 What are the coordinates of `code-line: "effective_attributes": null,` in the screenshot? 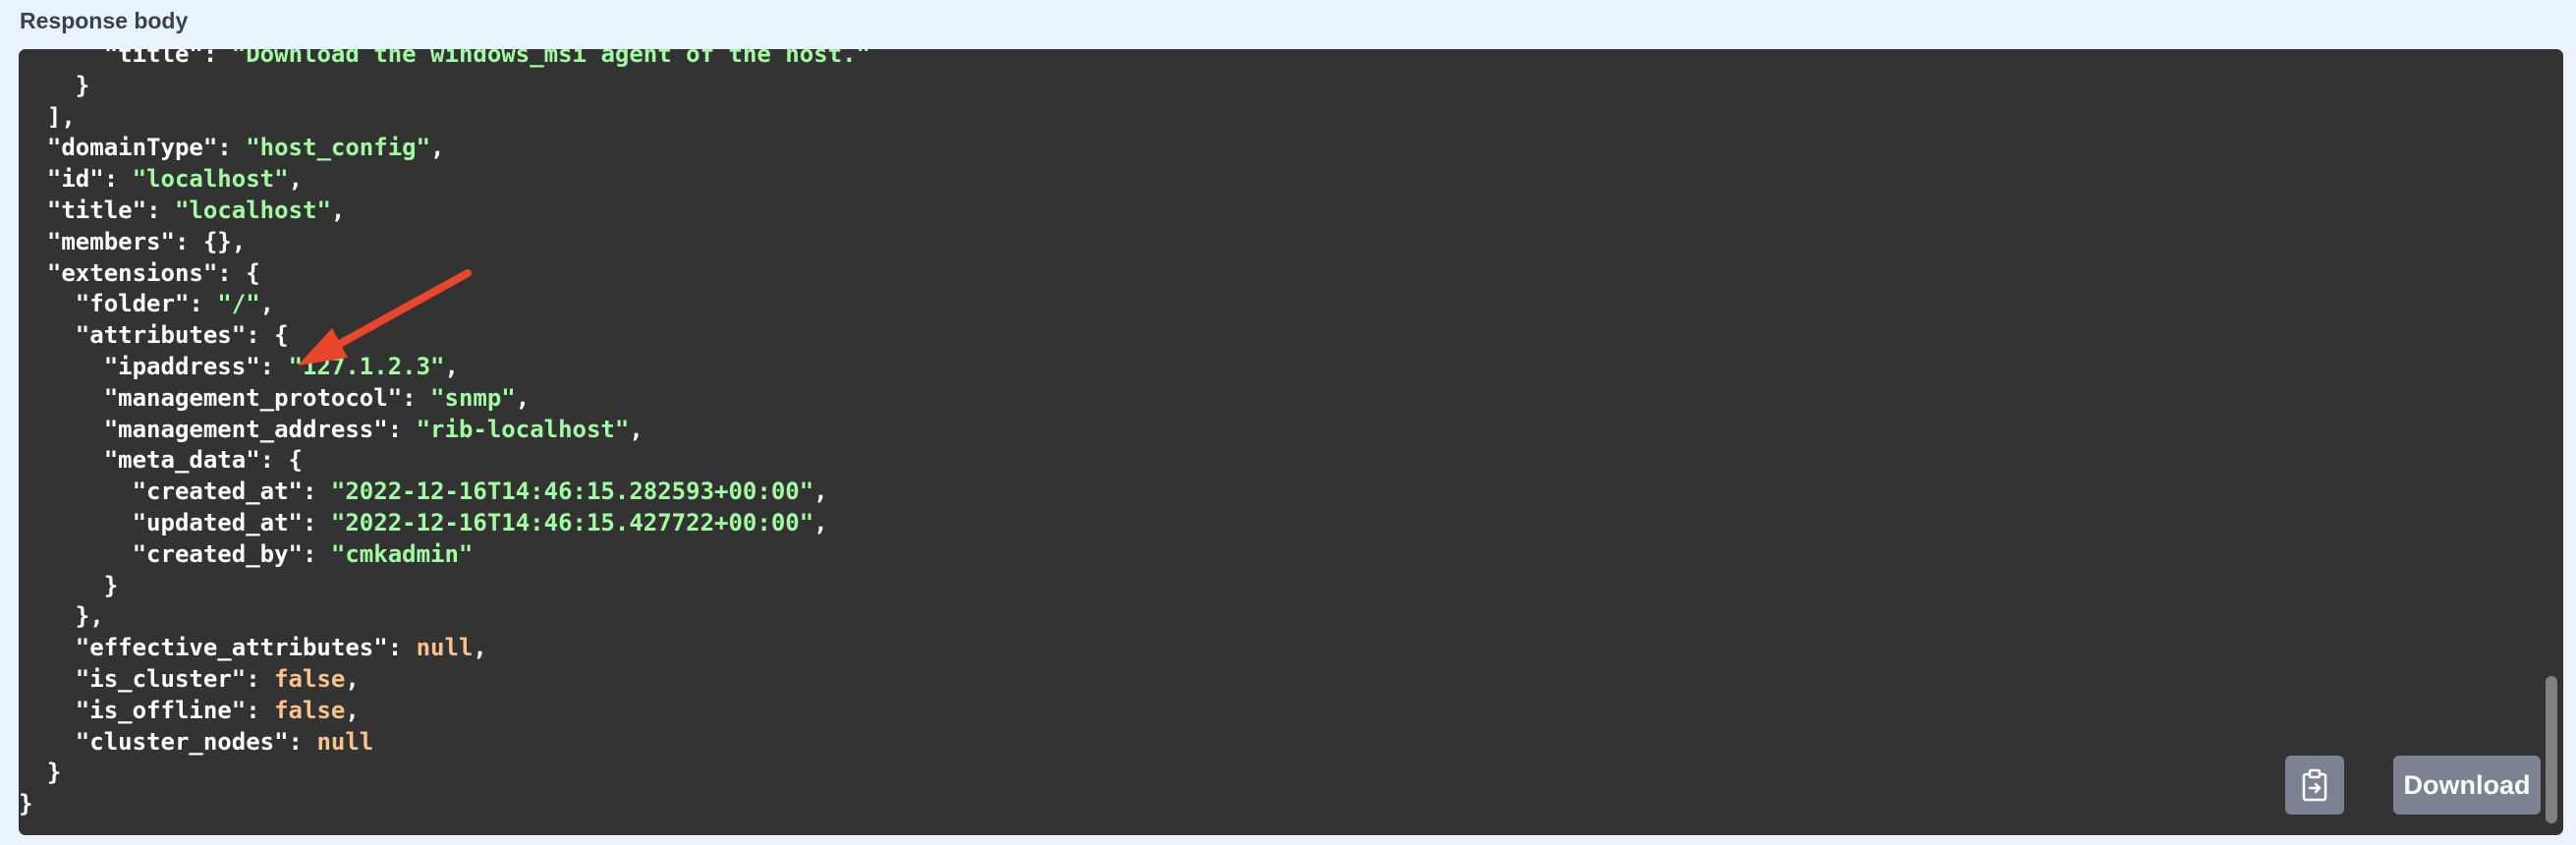 It's located at (444, 648).